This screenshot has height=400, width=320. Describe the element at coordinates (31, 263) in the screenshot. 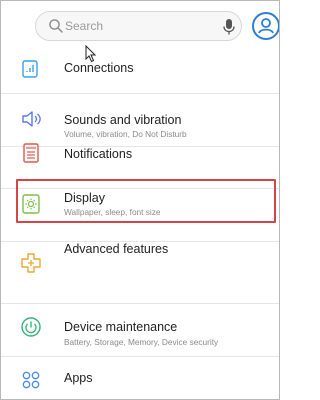

I see `advanced-features-icon` at that location.